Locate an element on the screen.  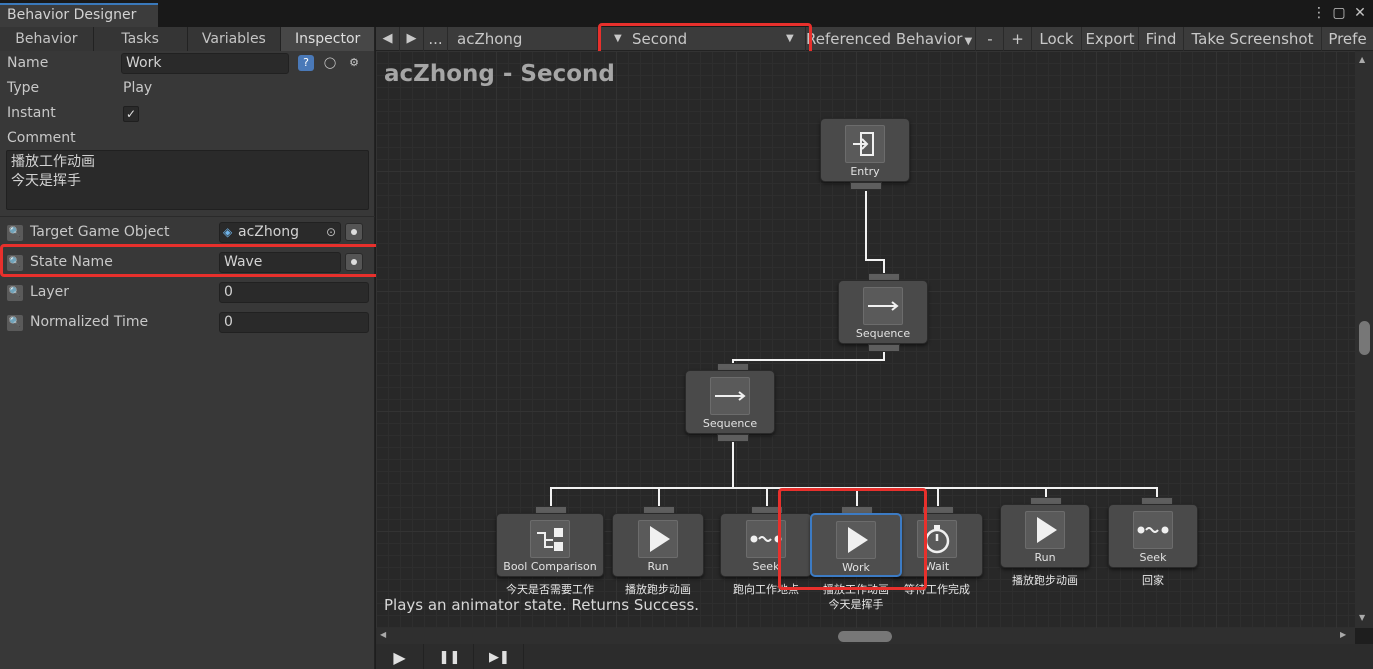
horizontal-scrollbar: ◀ ▶ is located at coordinates (865, 636).